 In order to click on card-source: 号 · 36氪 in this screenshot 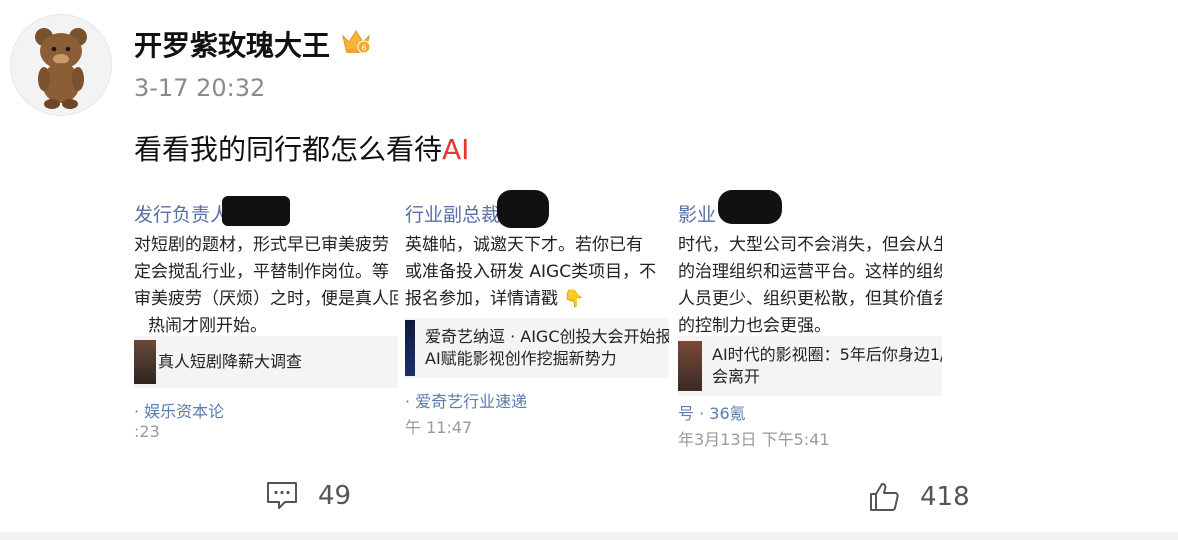, I will do `click(712, 413)`.